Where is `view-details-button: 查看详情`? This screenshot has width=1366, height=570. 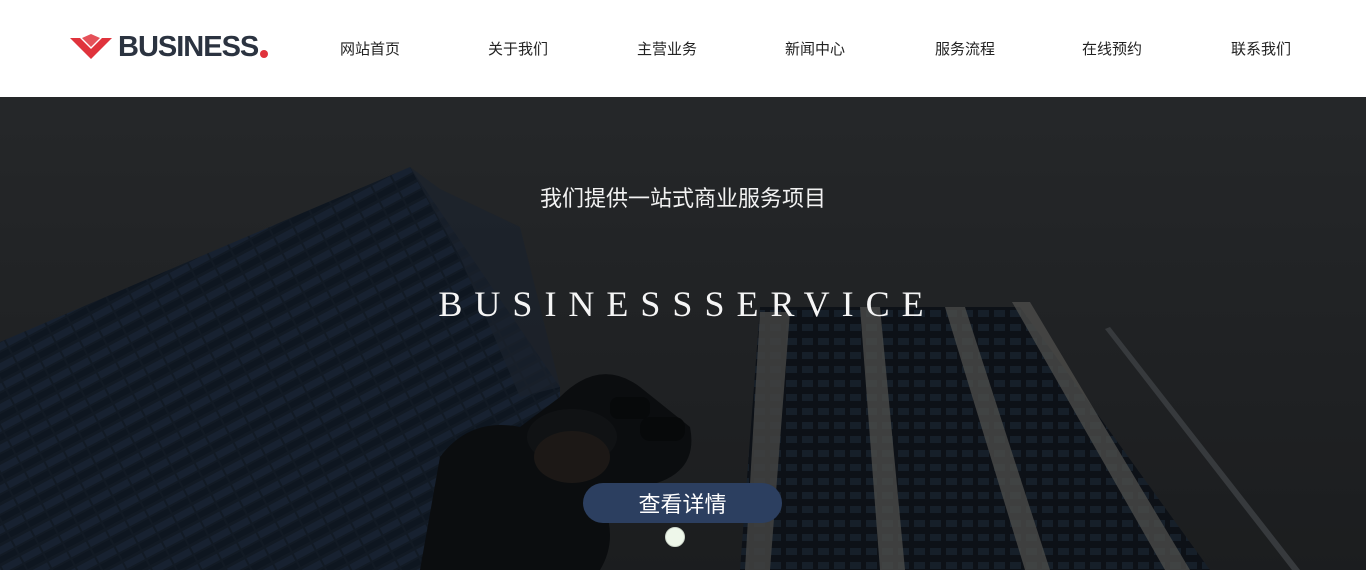 view-details-button: 查看详情 is located at coordinates (682, 503).